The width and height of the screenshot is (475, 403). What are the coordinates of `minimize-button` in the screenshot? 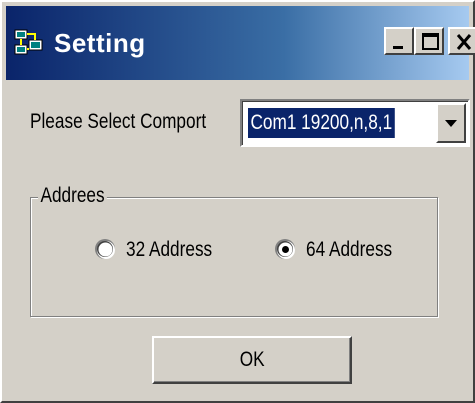 It's located at (399, 41).